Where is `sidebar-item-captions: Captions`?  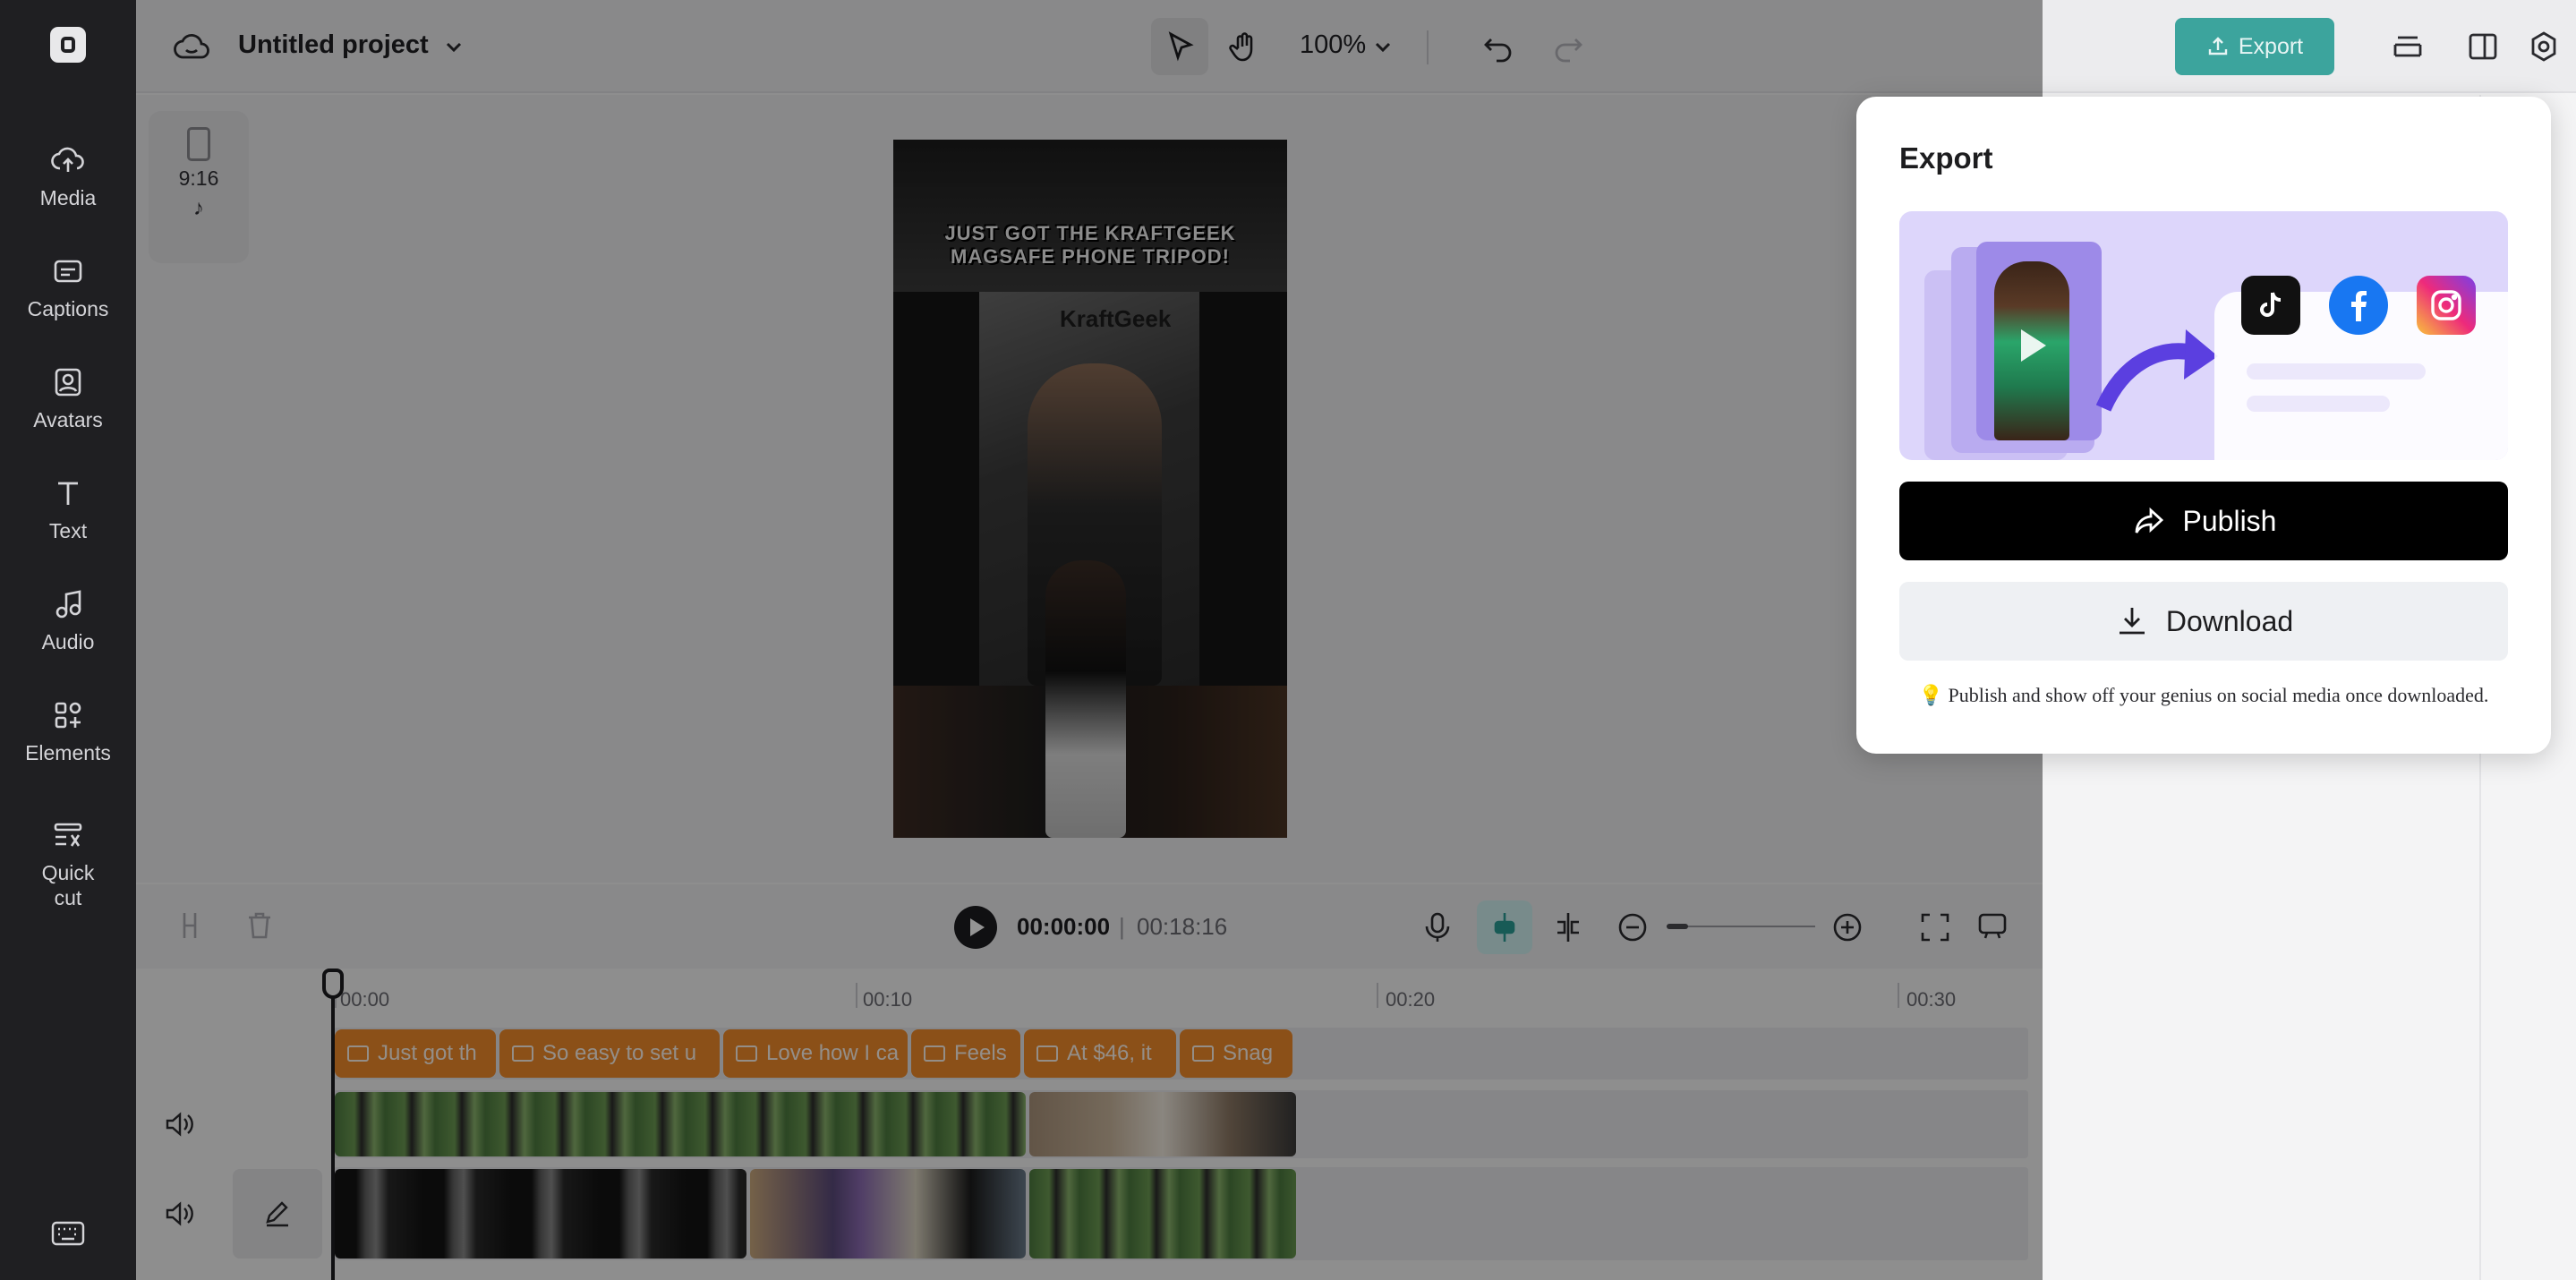
sidebar-item-captions: Captions is located at coordinates (68, 287).